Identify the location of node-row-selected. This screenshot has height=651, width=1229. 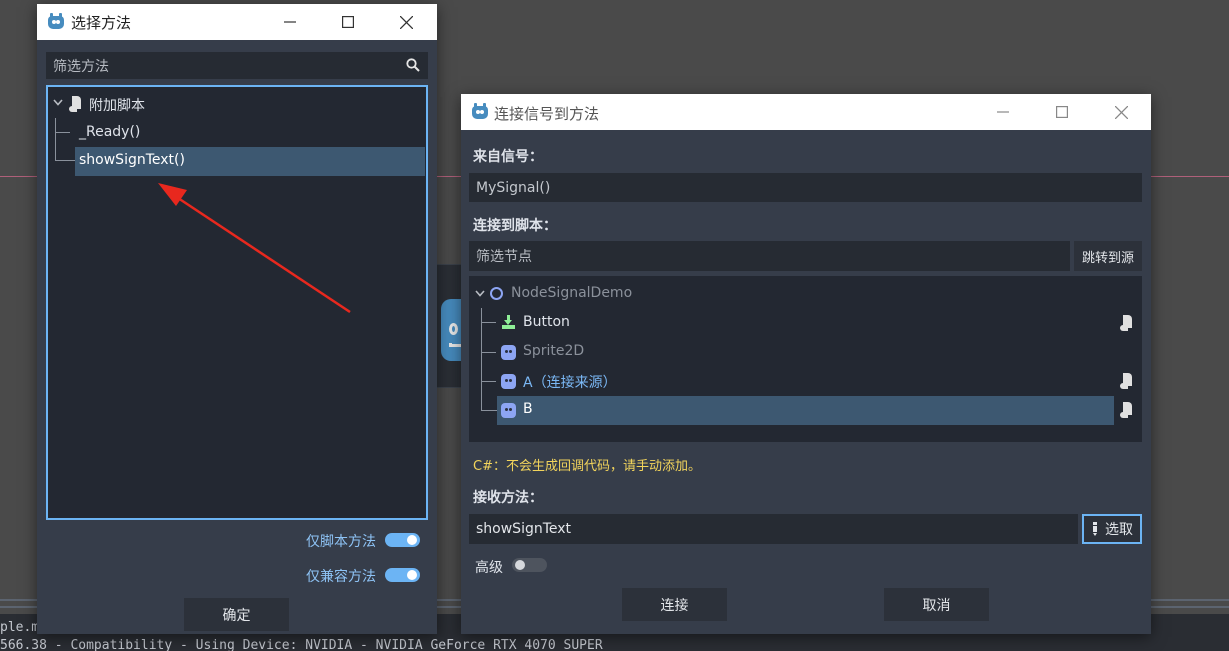
(805, 410).